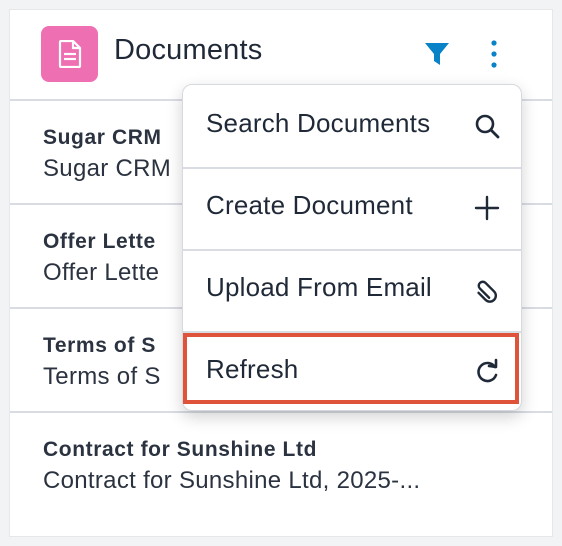 The height and width of the screenshot is (546, 562). I want to click on document-subtitle: Offer Lette, so click(101, 272).